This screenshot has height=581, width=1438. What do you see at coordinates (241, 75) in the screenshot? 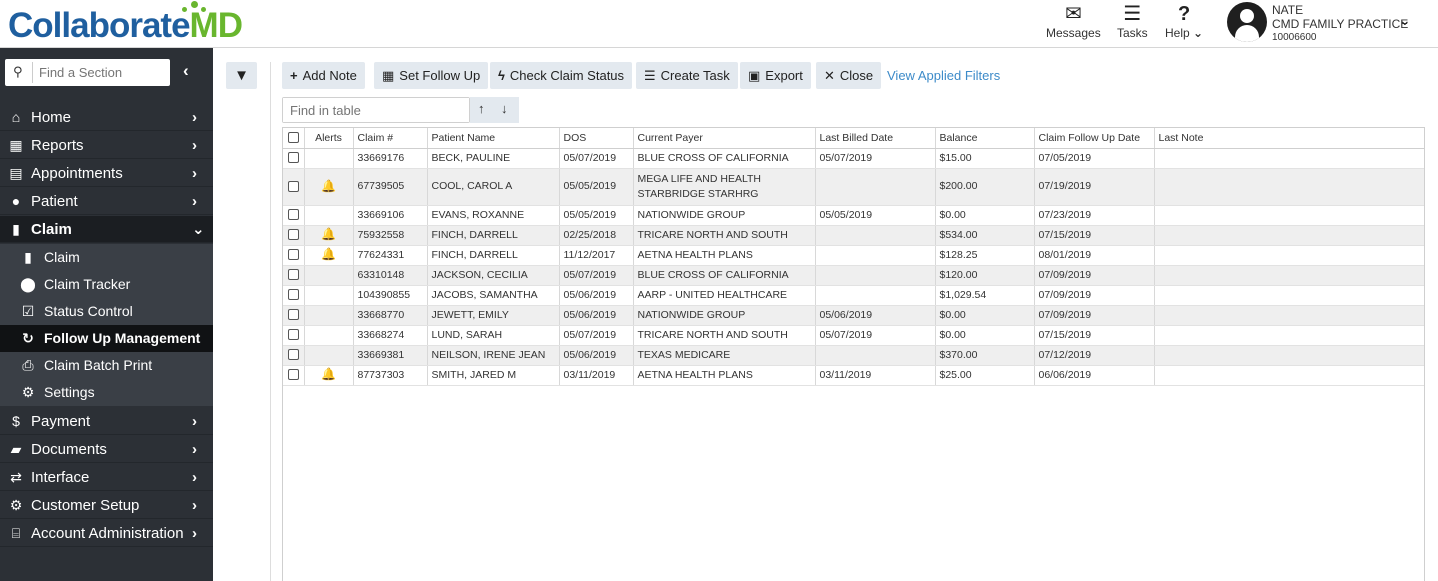
I see `filter-toggle-button: ▼` at bounding box center [241, 75].